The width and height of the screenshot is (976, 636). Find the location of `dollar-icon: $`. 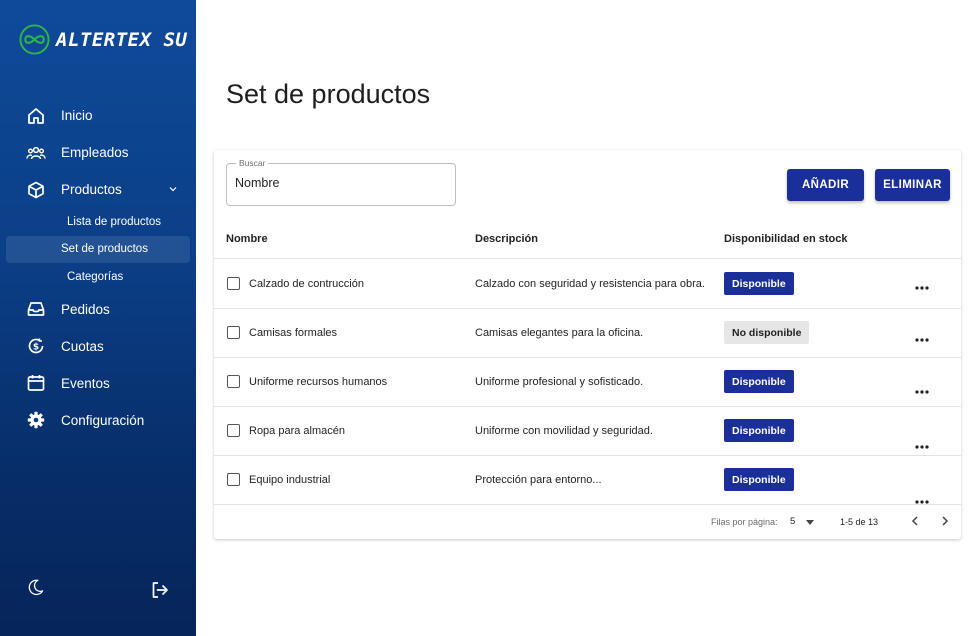

dollar-icon: $ is located at coordinates (36, 346).